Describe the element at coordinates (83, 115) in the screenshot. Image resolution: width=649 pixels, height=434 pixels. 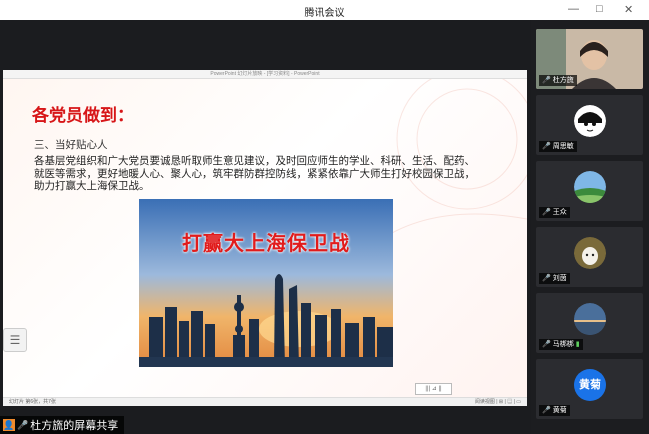
I see `slide-heading: 各党员做到：` at that location.